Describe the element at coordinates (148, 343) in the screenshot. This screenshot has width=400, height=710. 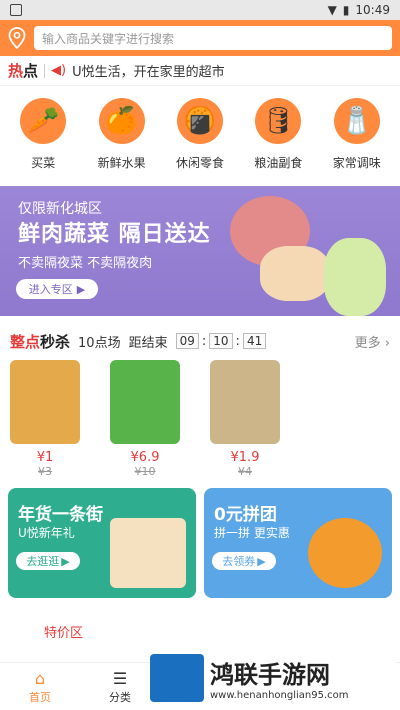
I see `ends-label: 距结束` at that location.